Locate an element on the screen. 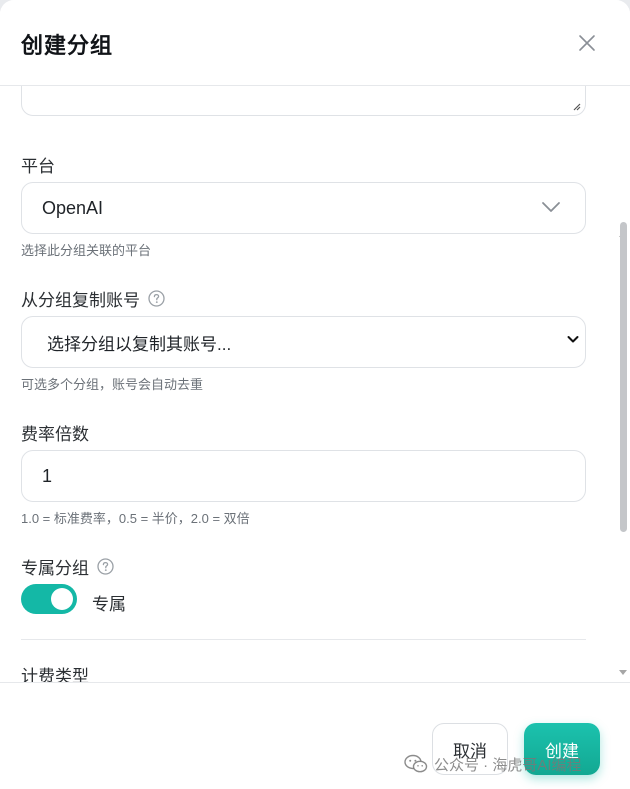 This screenshot has width=630, height=789. rate-multiplier-label: 费率倍数 is located at coordinates (55, 432).